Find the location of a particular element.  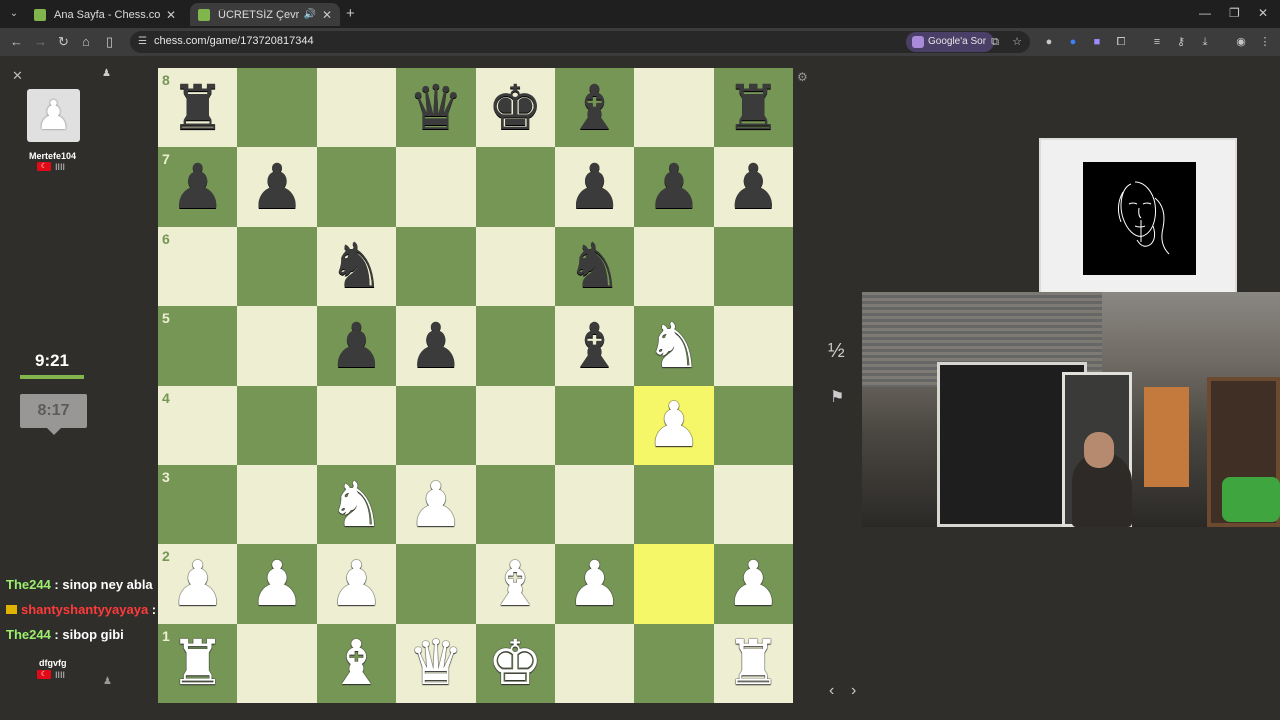

square-g8 is located at coordinates (674, 108).